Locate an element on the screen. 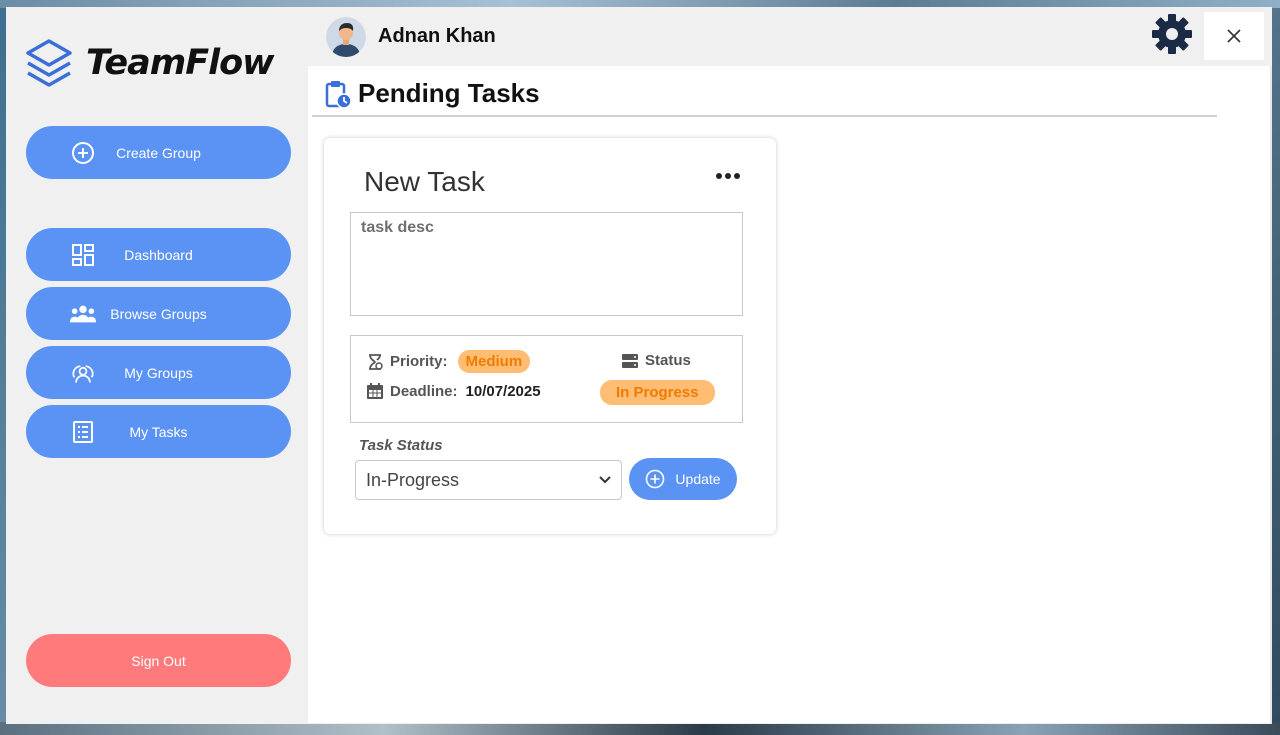 The height and width of the screenshot is (735, 1280). sidebar-item-dashboard: Dashboard is located at coordinates (158, 254).